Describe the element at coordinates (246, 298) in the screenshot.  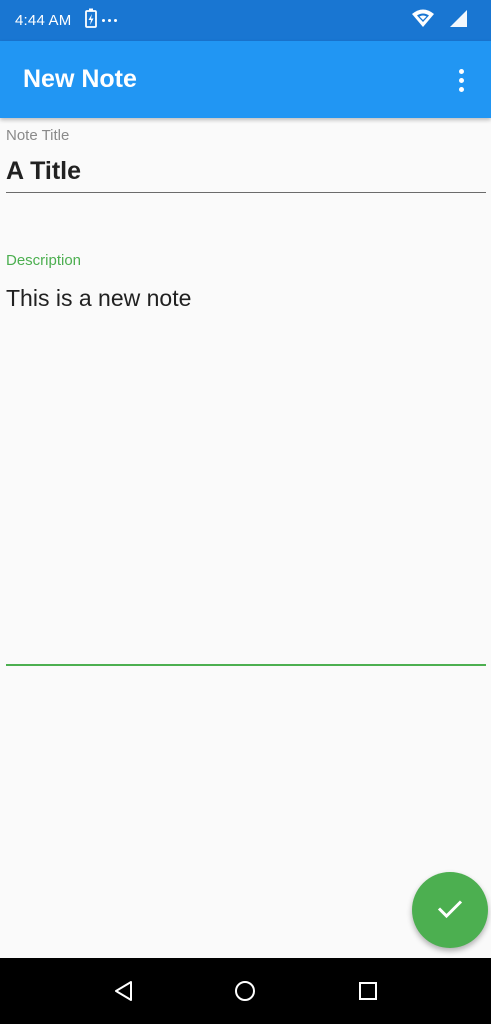
I see `description-input: This is a new note` at that location.